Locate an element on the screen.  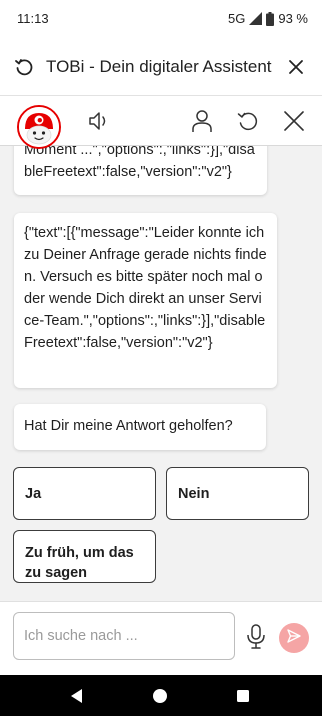
bot-message: Hat Dir meine Antwort geholfen? is located at coordinates (140, 427).